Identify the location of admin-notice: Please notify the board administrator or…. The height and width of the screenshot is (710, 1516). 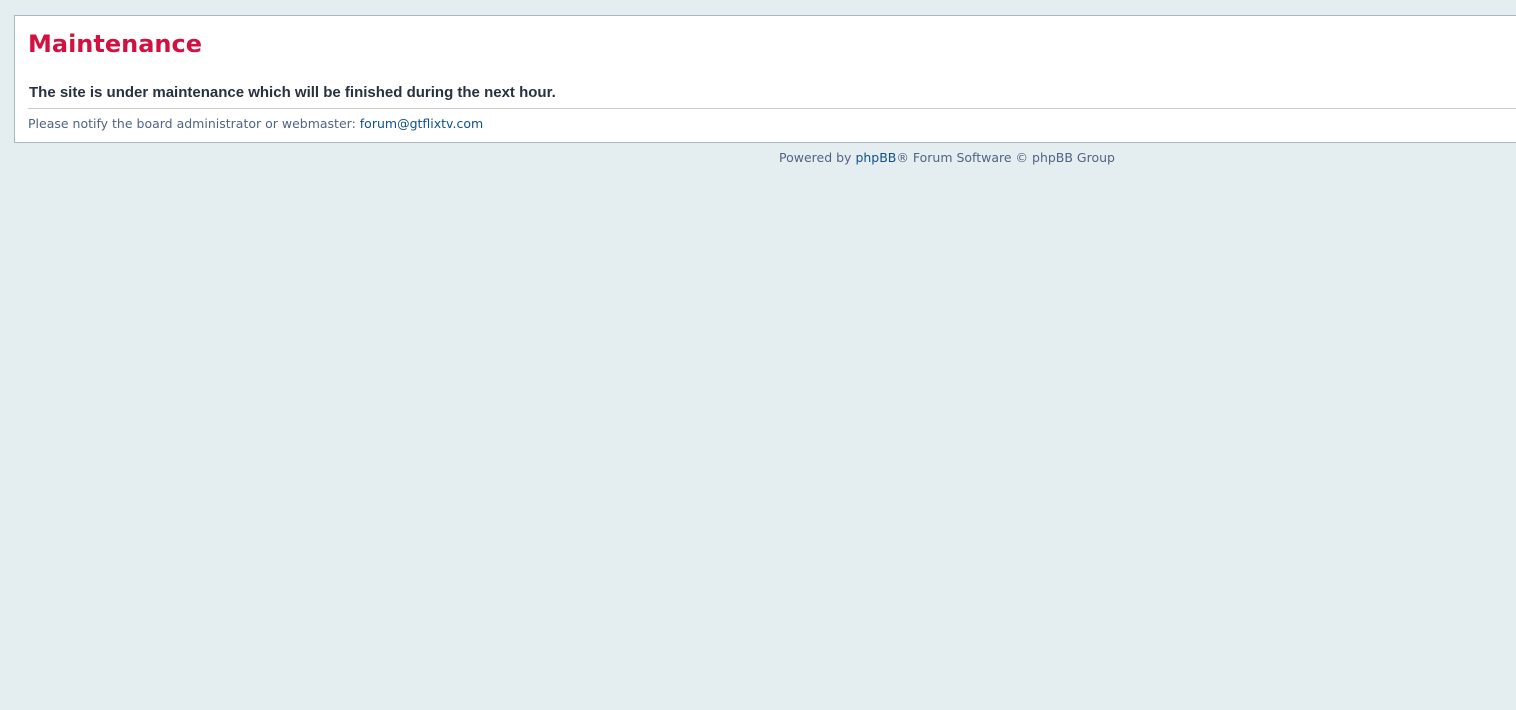
(255, 124).